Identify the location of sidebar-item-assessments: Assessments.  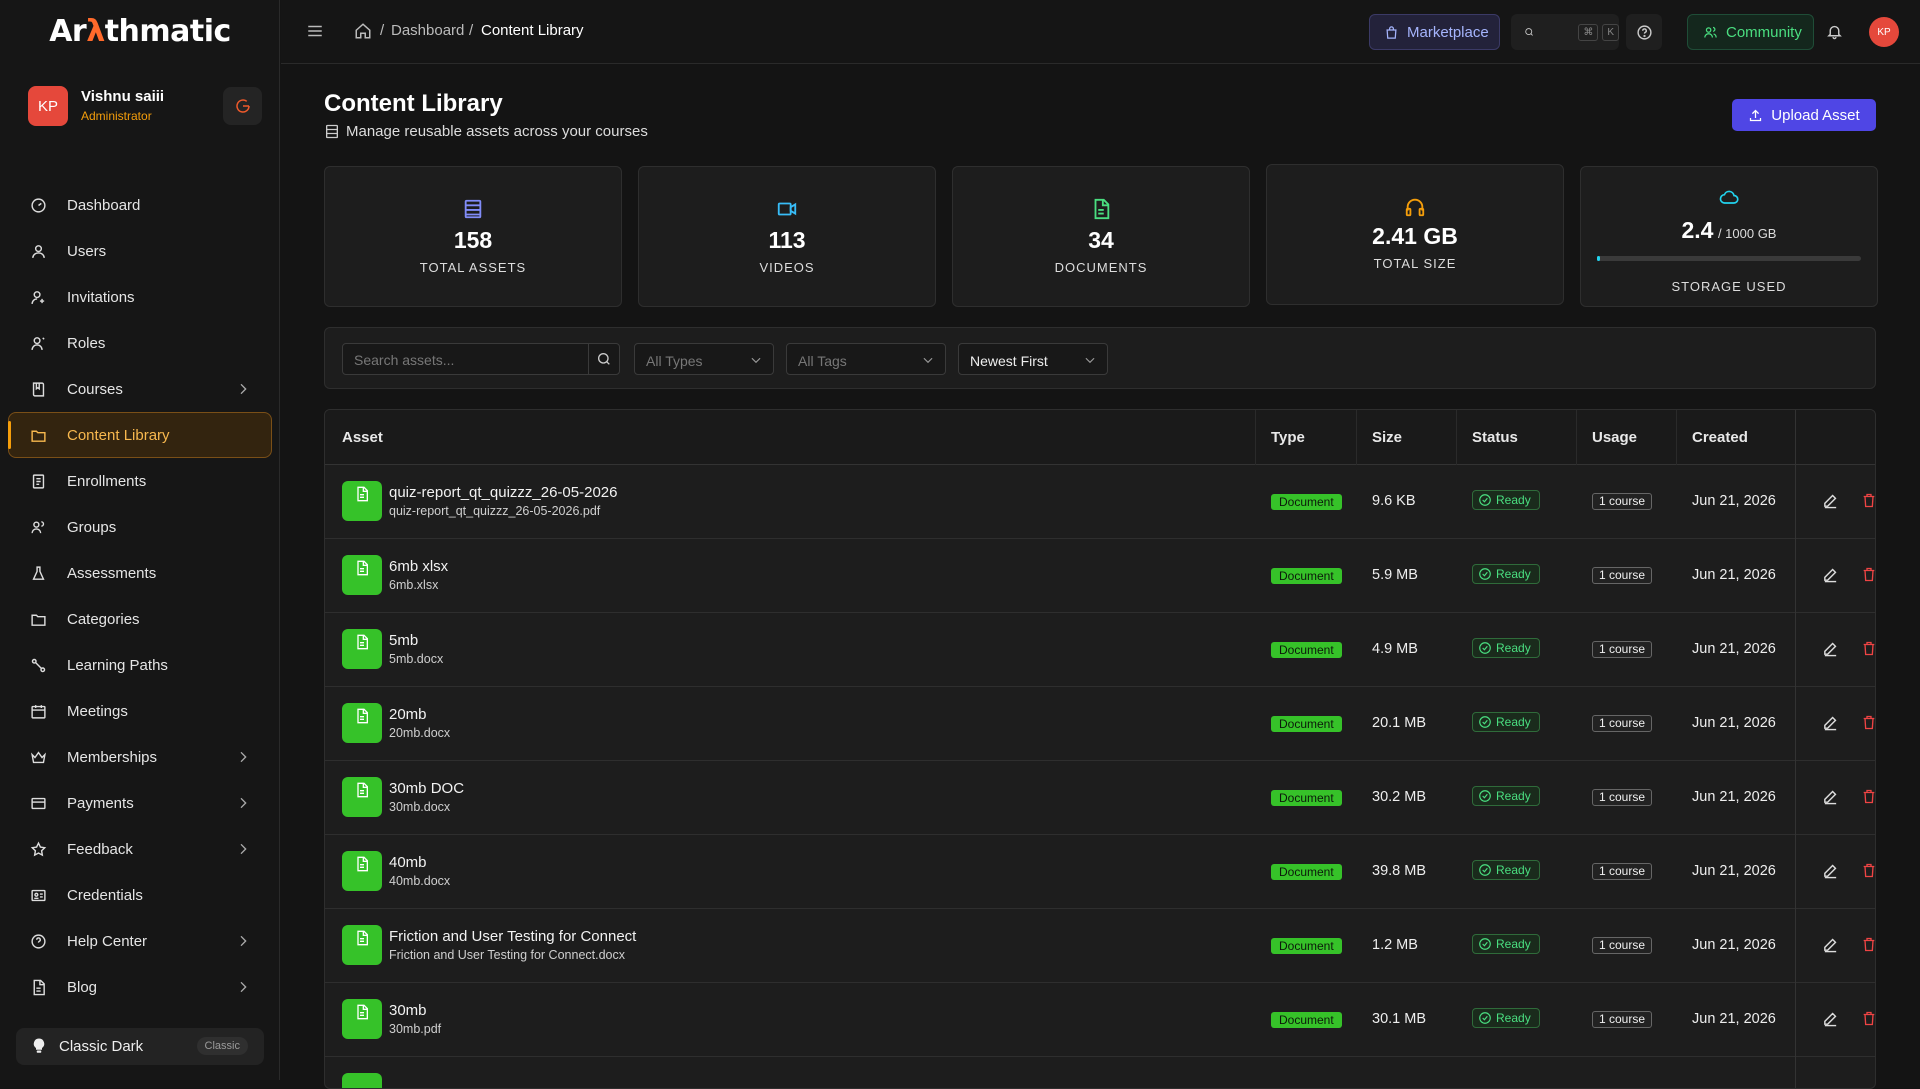
(140, 573).